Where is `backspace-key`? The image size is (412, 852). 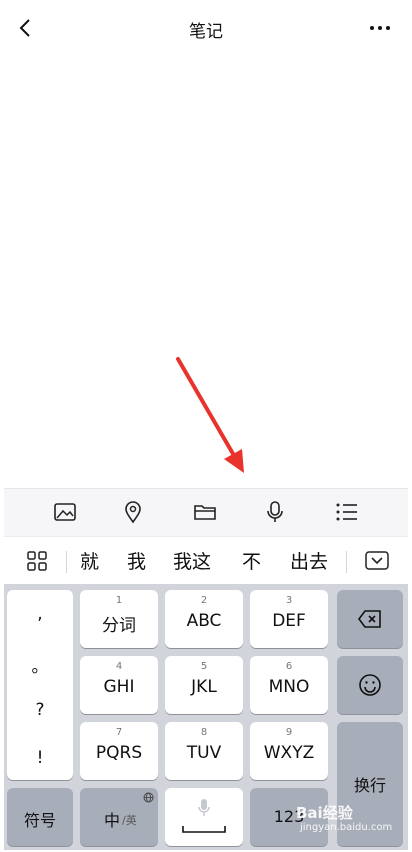 backspace-key is located at coordinates (370, 619).